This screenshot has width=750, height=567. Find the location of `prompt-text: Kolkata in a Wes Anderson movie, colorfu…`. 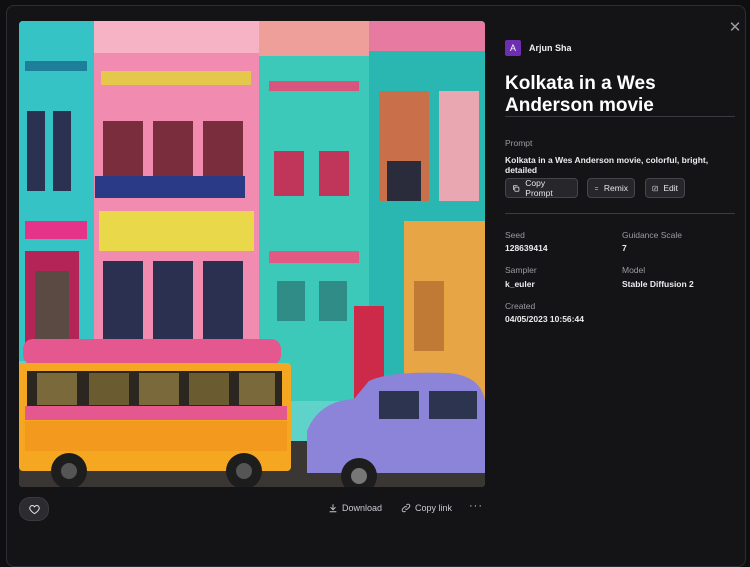

prompt-text: Kolkata in a Wes Anderson movie, colorfu… is located at coordinates (607, 165).